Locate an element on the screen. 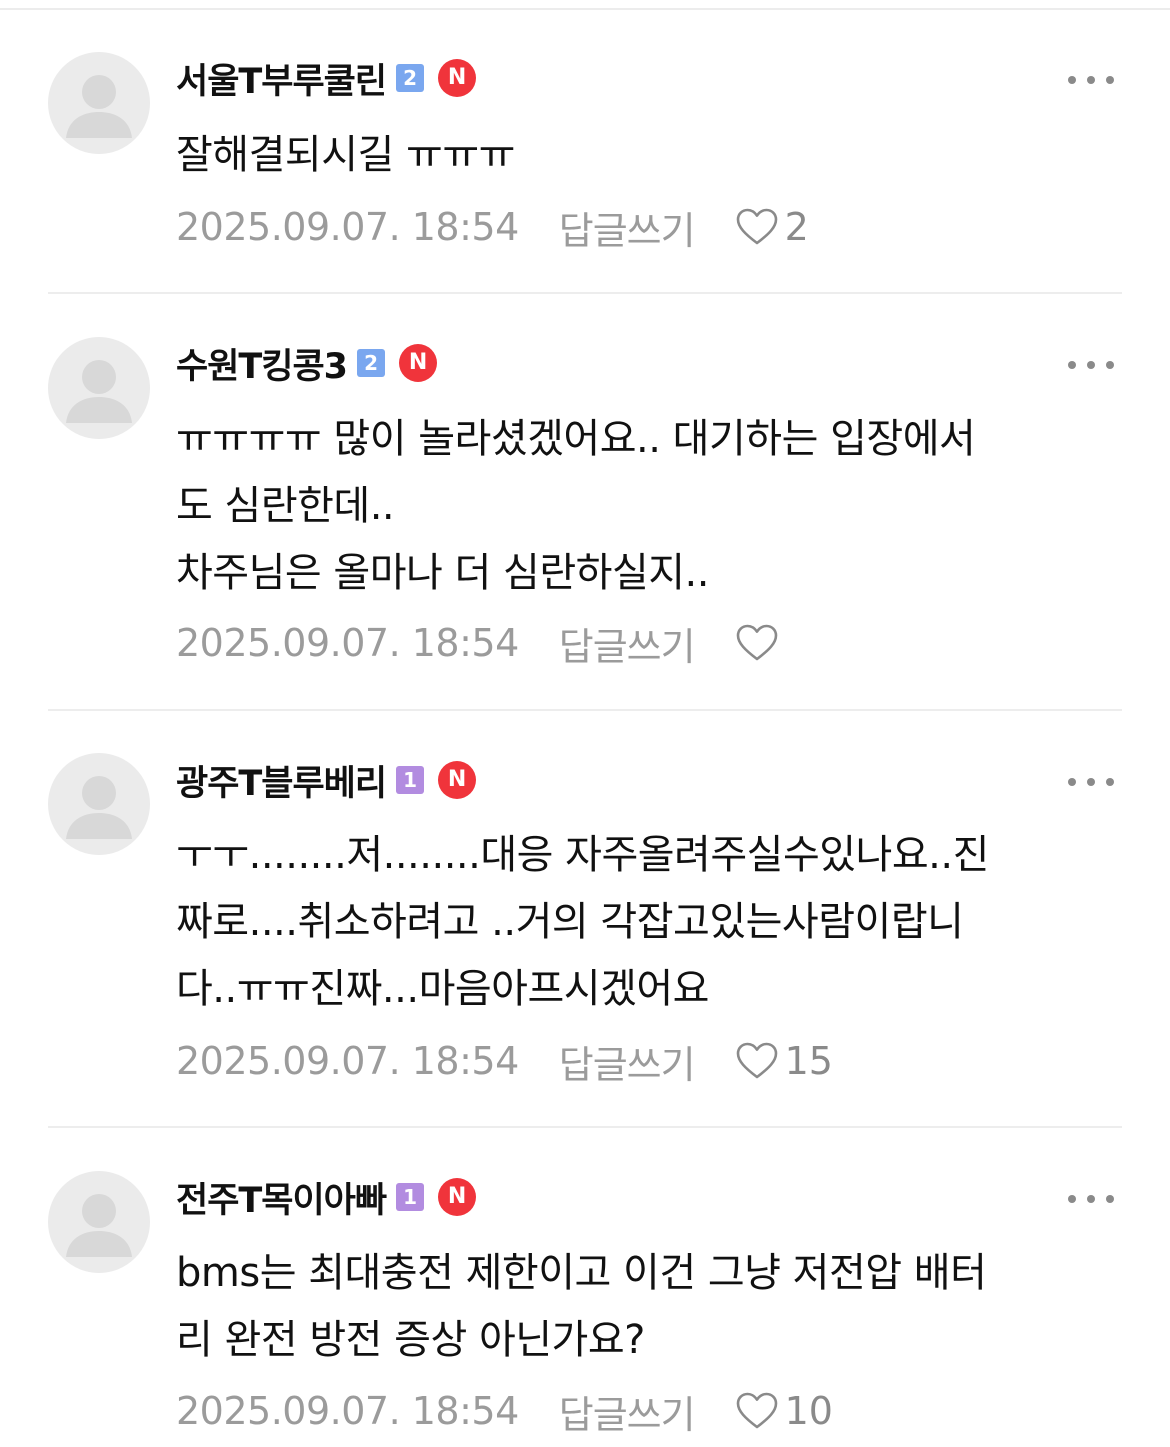 The height and width of the screenshot is (1447, 1170). like-button: 10 is located at coordinates (784, 1411).